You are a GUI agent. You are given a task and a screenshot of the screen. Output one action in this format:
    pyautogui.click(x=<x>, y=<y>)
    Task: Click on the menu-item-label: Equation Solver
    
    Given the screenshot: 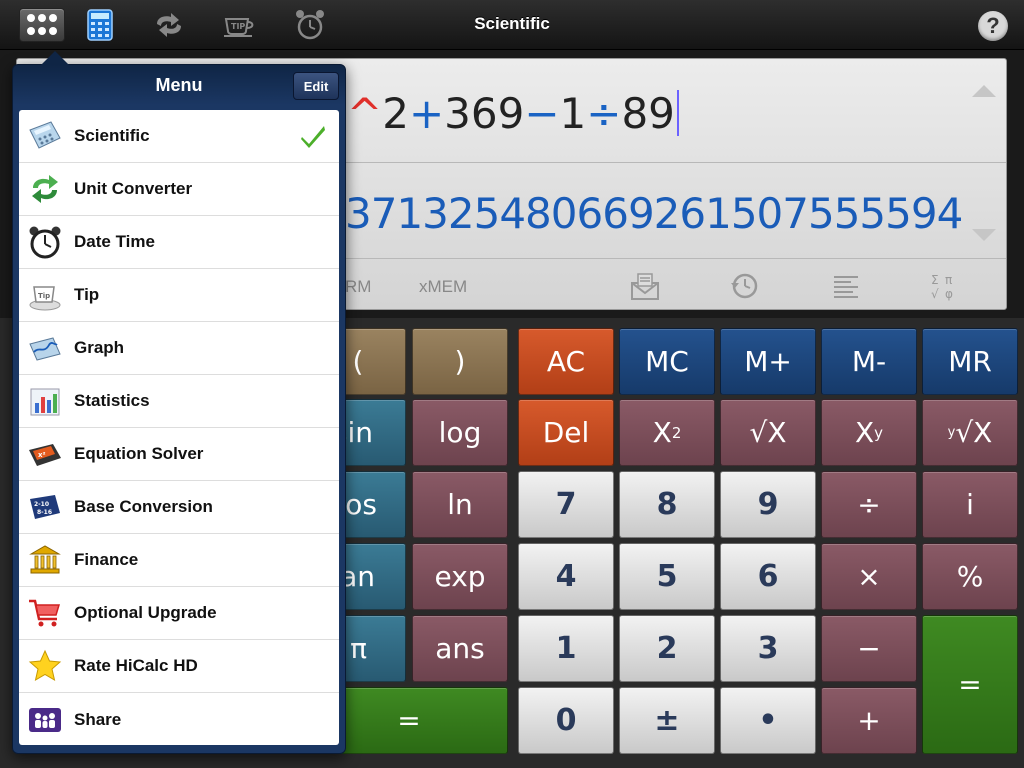 What is the action you would take?
    pyautogui.click(x=139, y=453)
    